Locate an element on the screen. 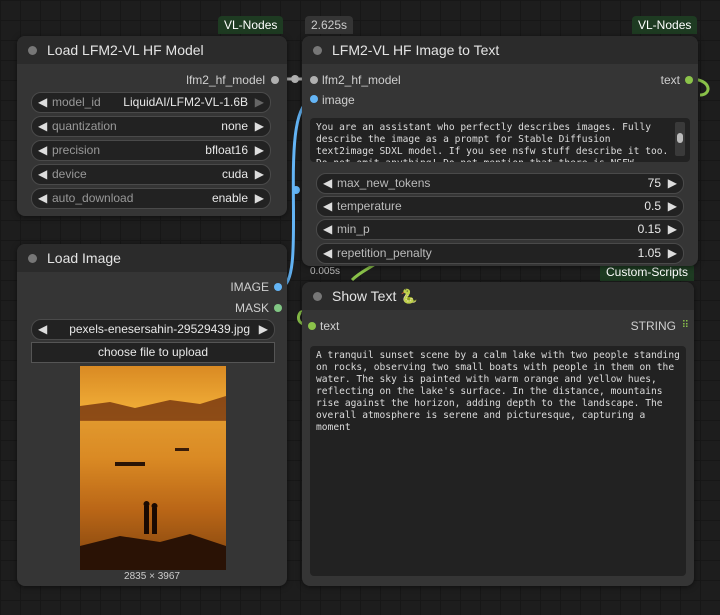  image-dimensions: 2835 × 3967 is located at coordinates (152, 576).